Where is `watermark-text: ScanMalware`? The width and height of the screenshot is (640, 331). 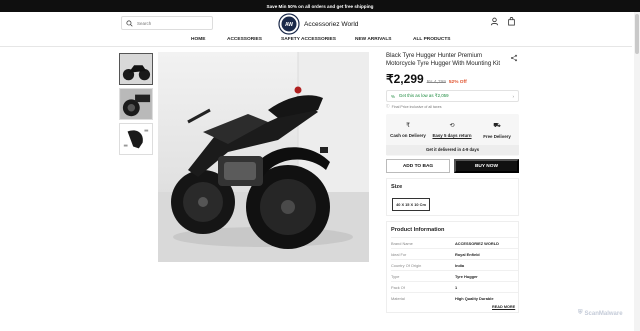 watermark-text: ScanMalware is located at coordinates (603, 313).